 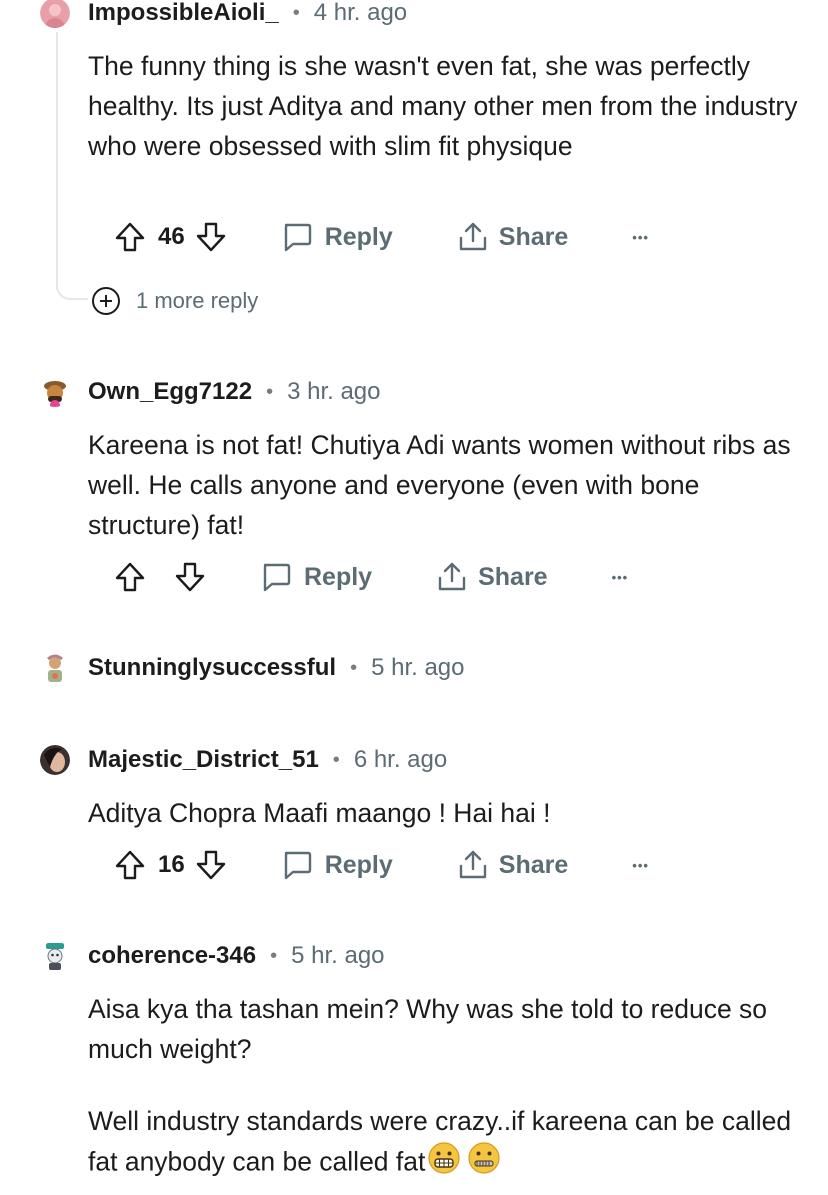 I want to click on thread-line-curve, so click(x=72, y=285).